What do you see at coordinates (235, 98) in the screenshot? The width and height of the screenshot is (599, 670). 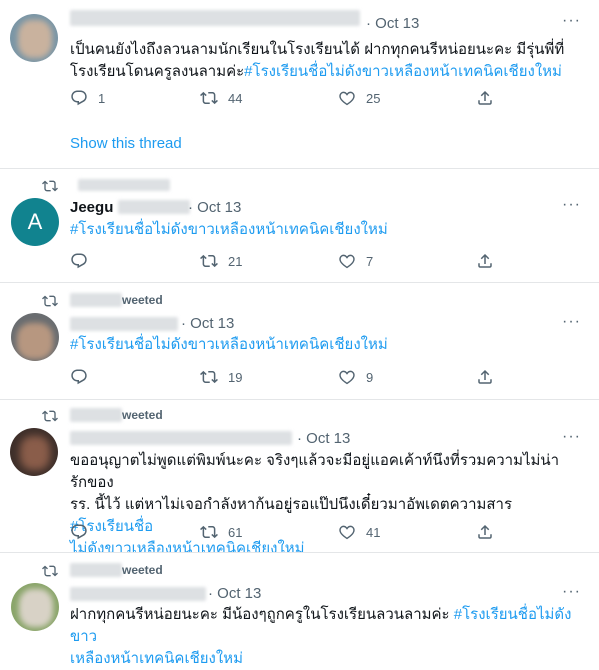 I see `retweet-count: 44` at bounding box center [235, 98].